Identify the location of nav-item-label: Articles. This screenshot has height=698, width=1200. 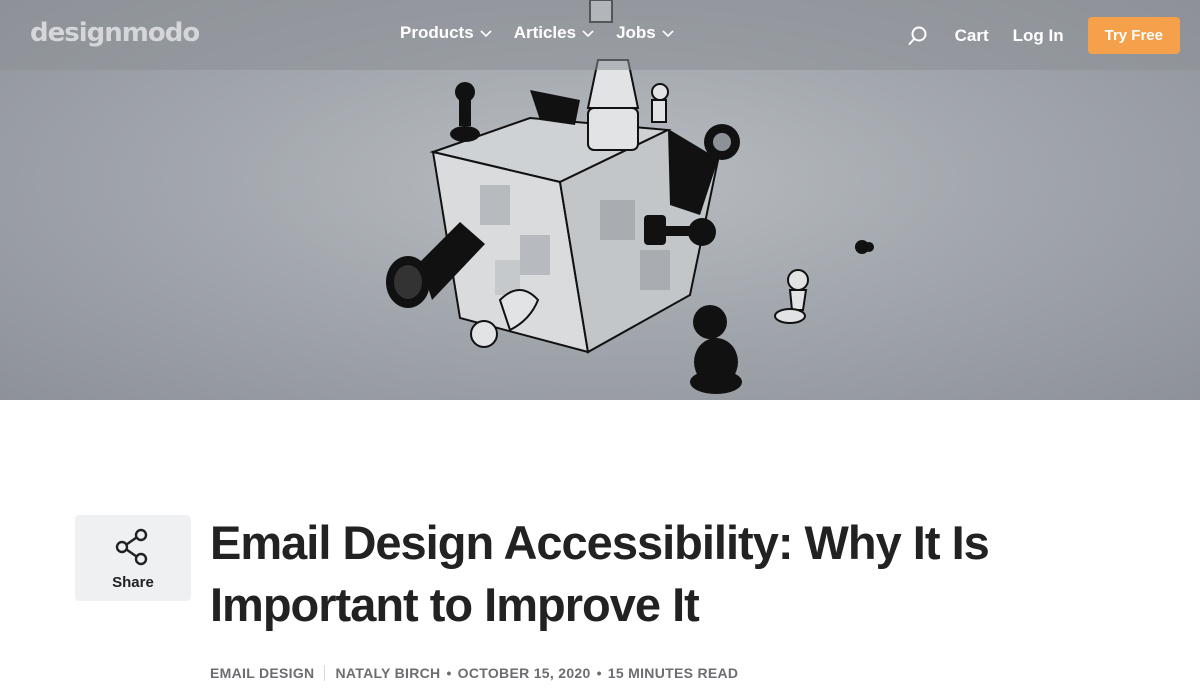
(545, 32).